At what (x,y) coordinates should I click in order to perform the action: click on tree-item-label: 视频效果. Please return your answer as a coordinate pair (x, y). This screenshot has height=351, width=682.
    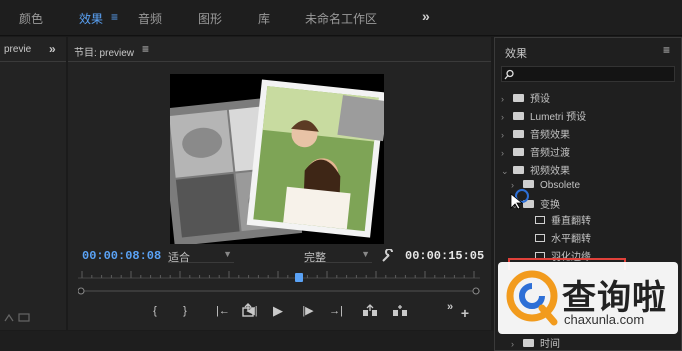
    Looking at the image, I should click on (550, 171).